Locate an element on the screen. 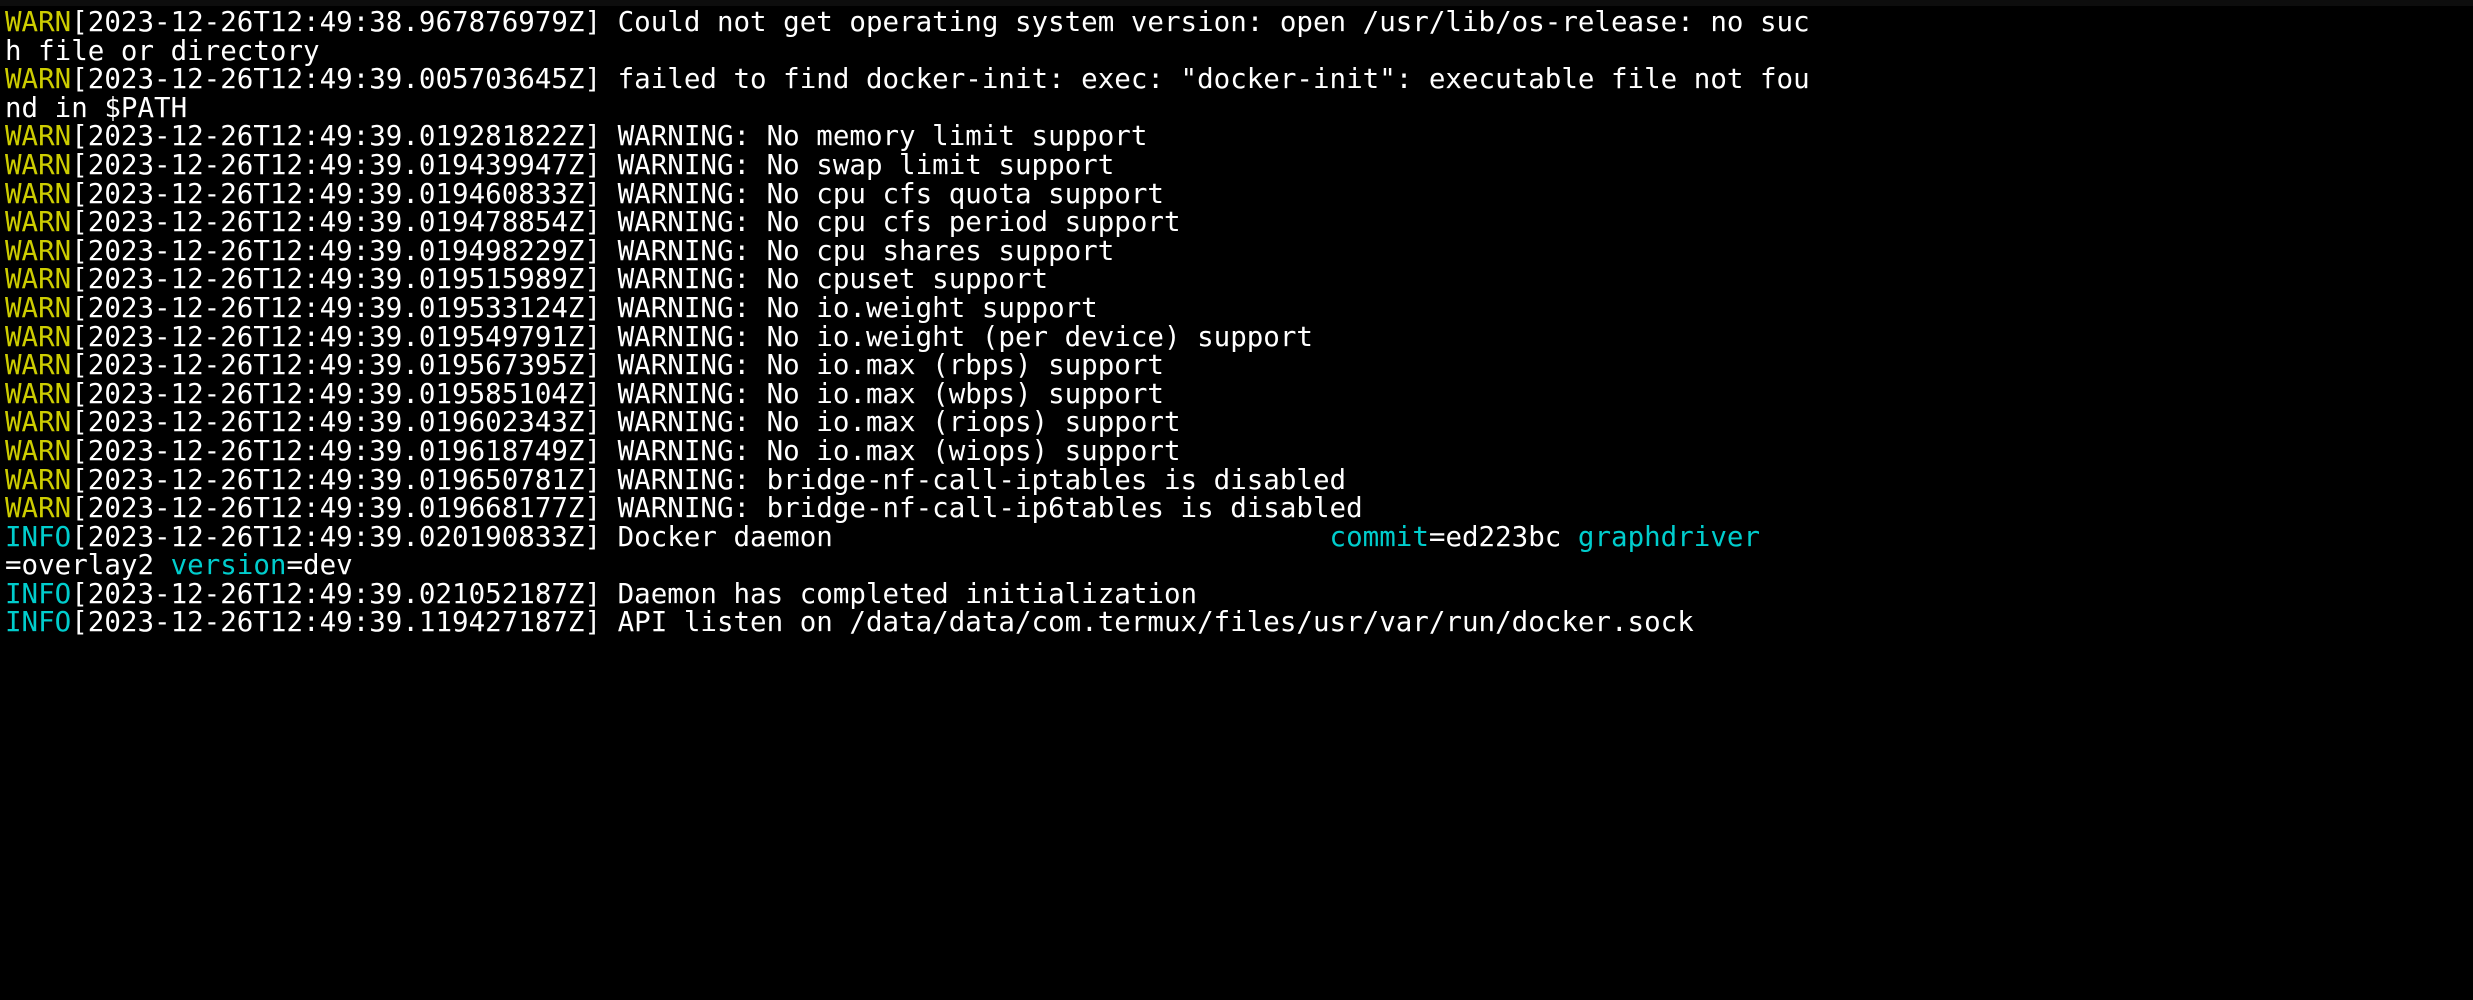 Image resolution: width=2473 pixels, height=1000 pixels. log-timestamp: [2023-12-26T12:49:39.019281822Z] is located at coordinates (336, 136).